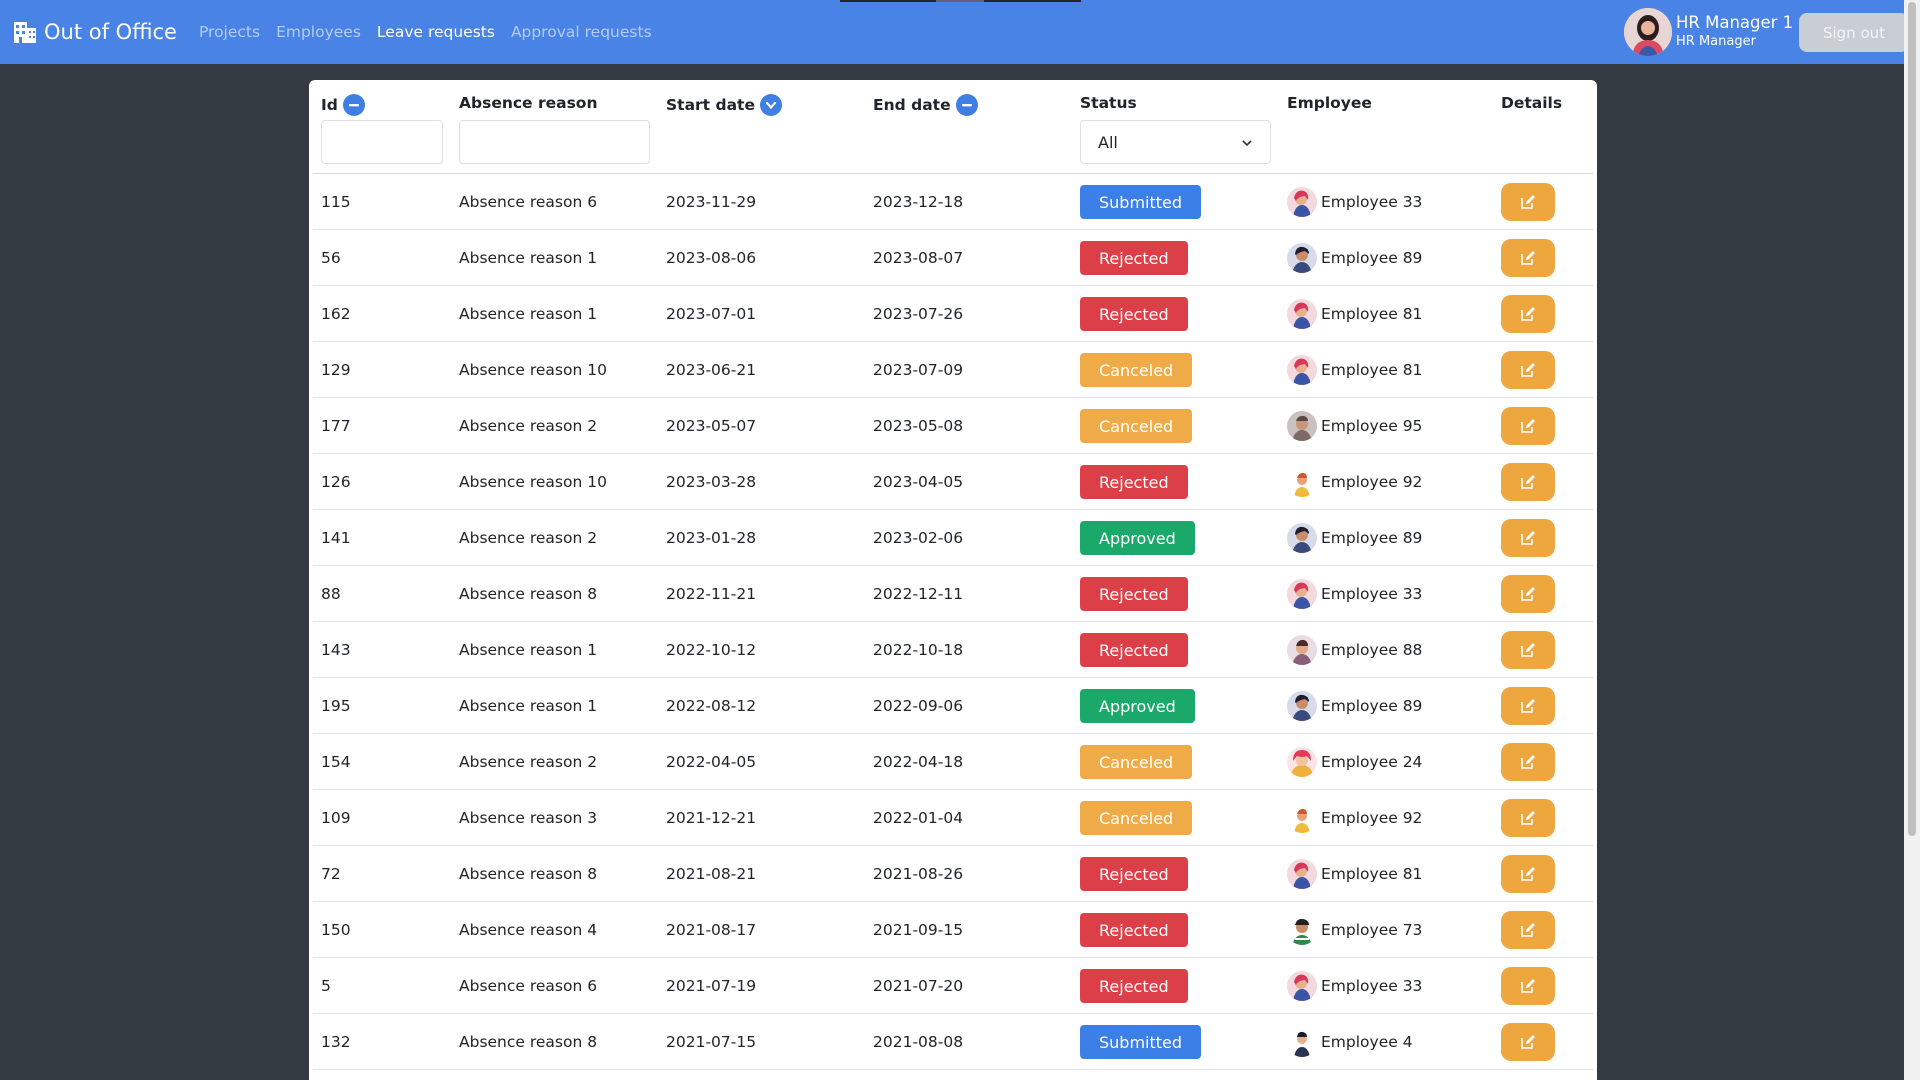 The image size is (1920, 1080). I want to click on status-badge: Approved, so click(1137, 706).